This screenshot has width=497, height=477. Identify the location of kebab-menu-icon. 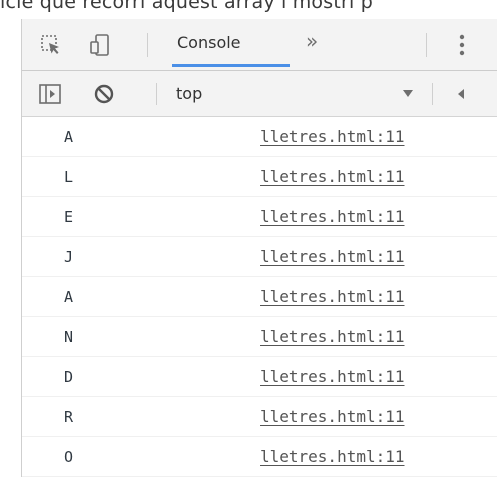
(462, 45).